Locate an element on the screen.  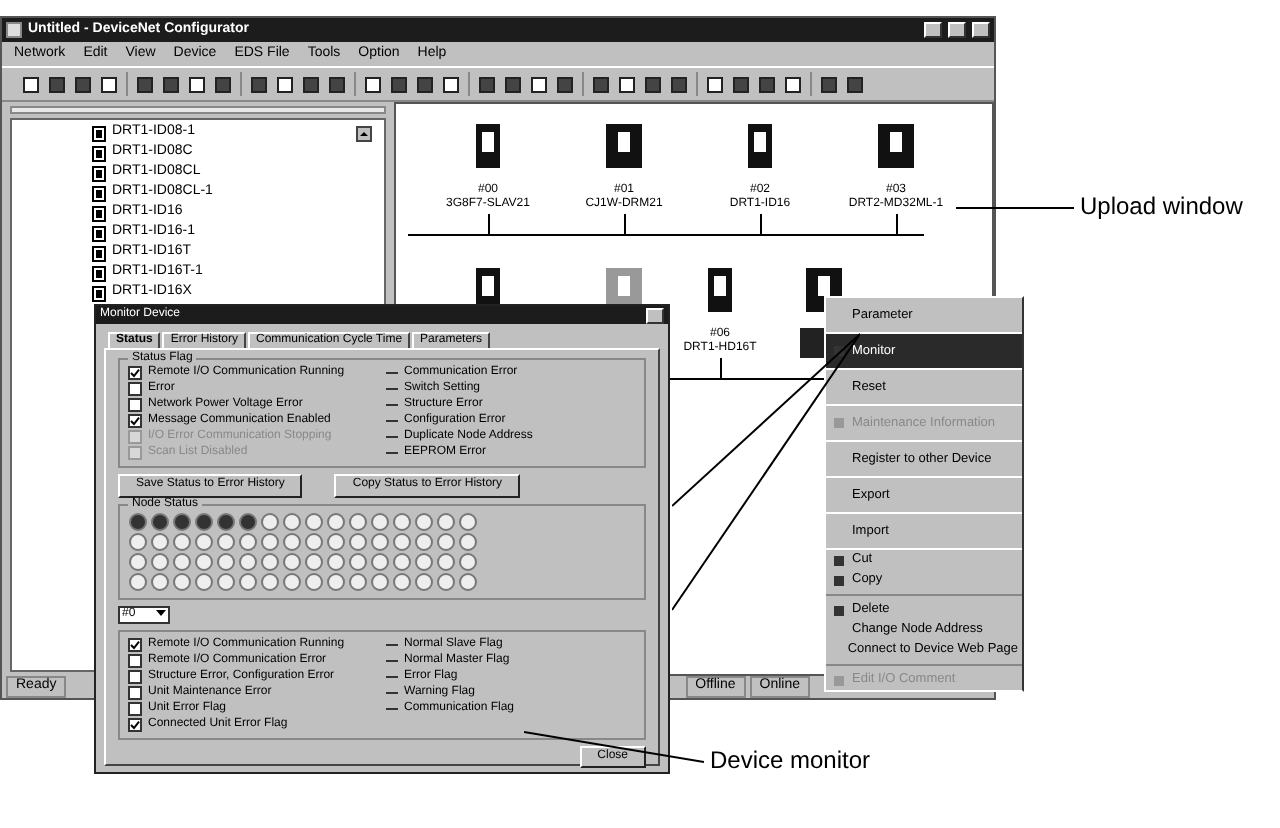
scroll-up-button is located at coordinates (364, 134).